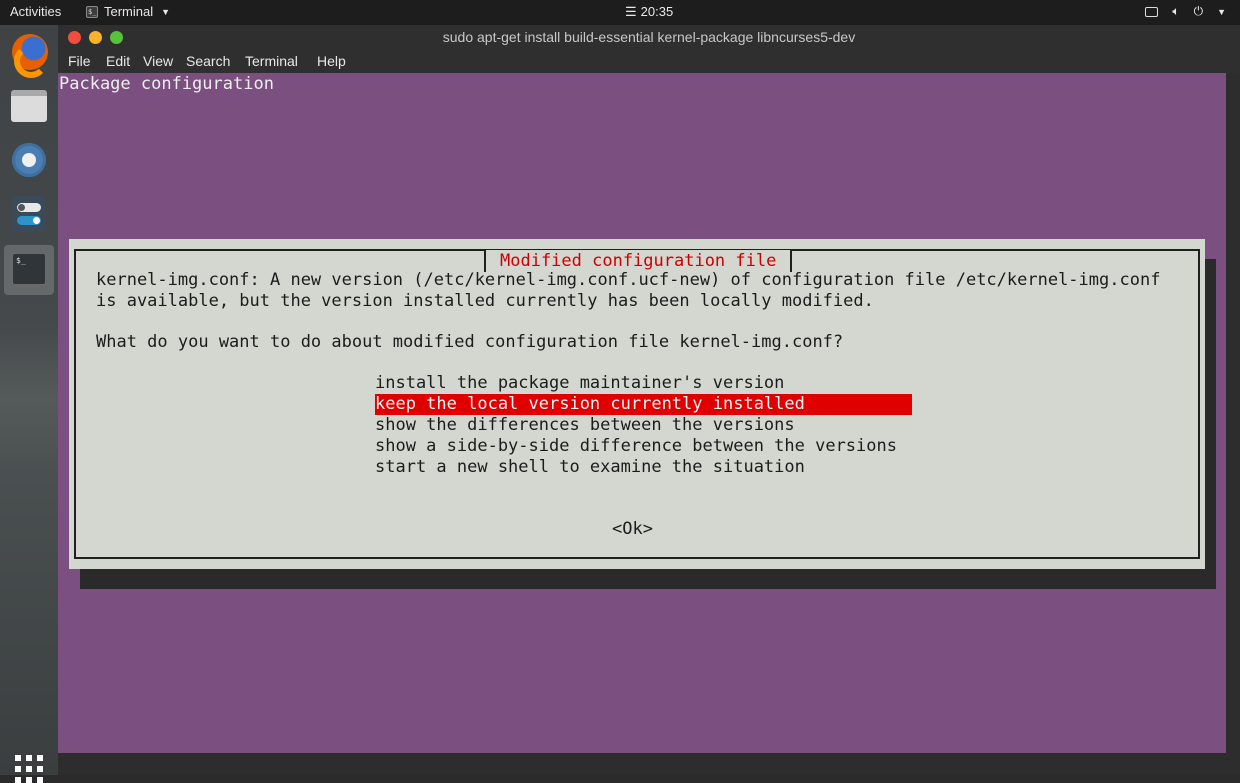  Describe the element at coordinates (1233, 413) in the screenshot. I see `scrollbar` at that location.